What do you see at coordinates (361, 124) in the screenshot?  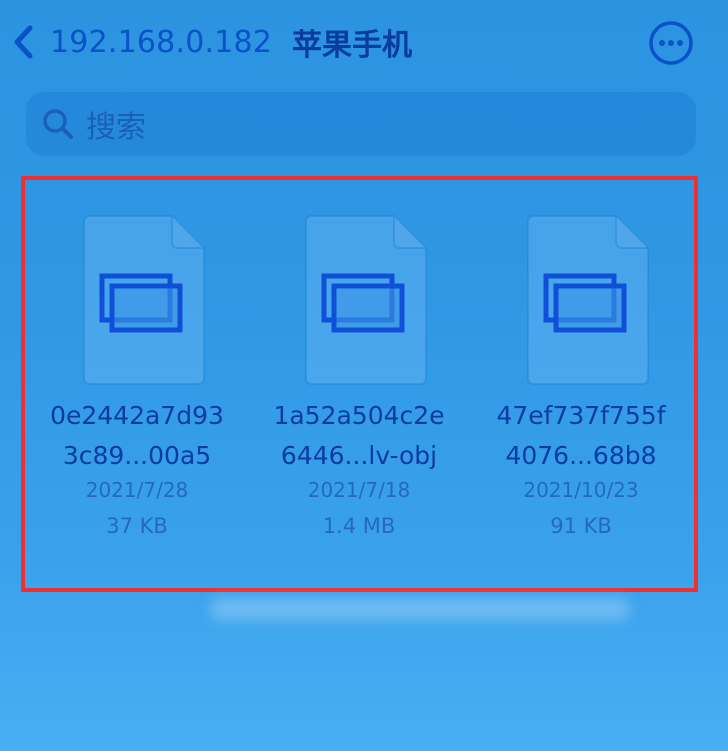 I see `search-input: 搜索` at bounding box center [361, 124].